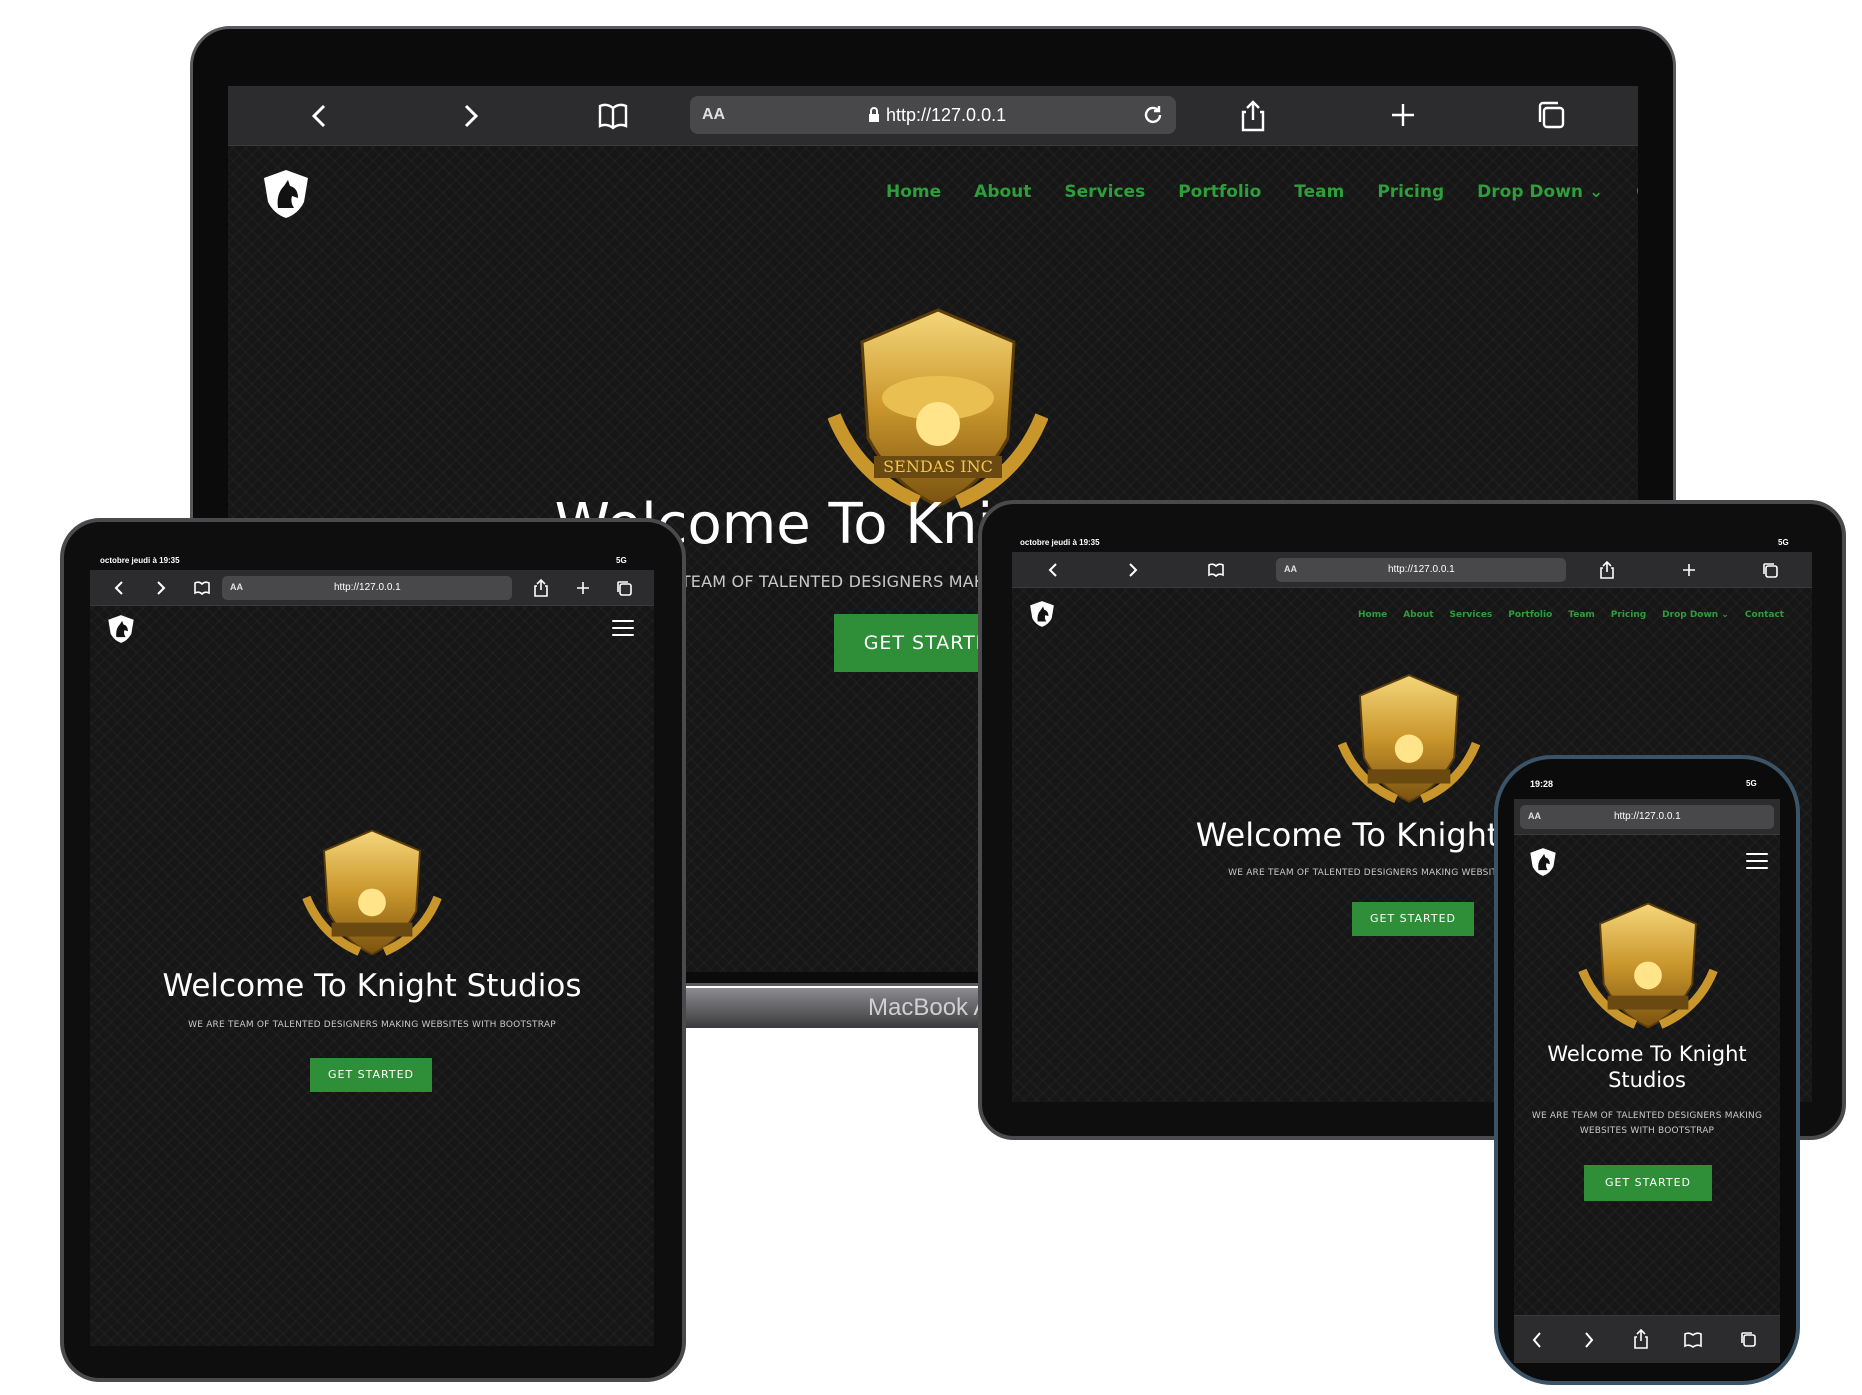  I want to click on phone-browser-address-area: AA http://127.0.0.1, so click(1647, 817).